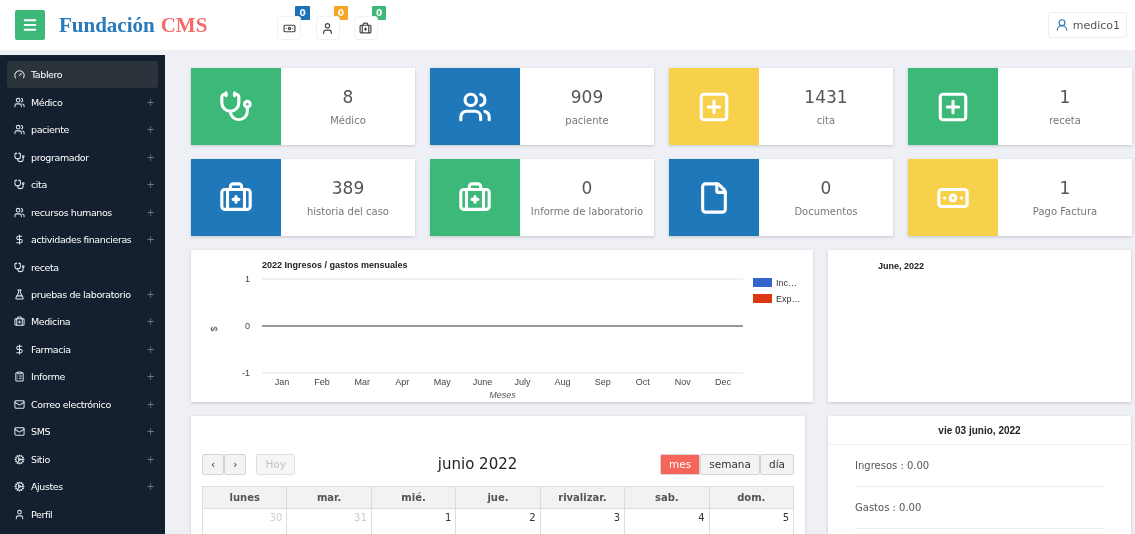  Describe the element at coordinates (587, 120) in the screenshot. I see `stat-label: paciente` at that location.